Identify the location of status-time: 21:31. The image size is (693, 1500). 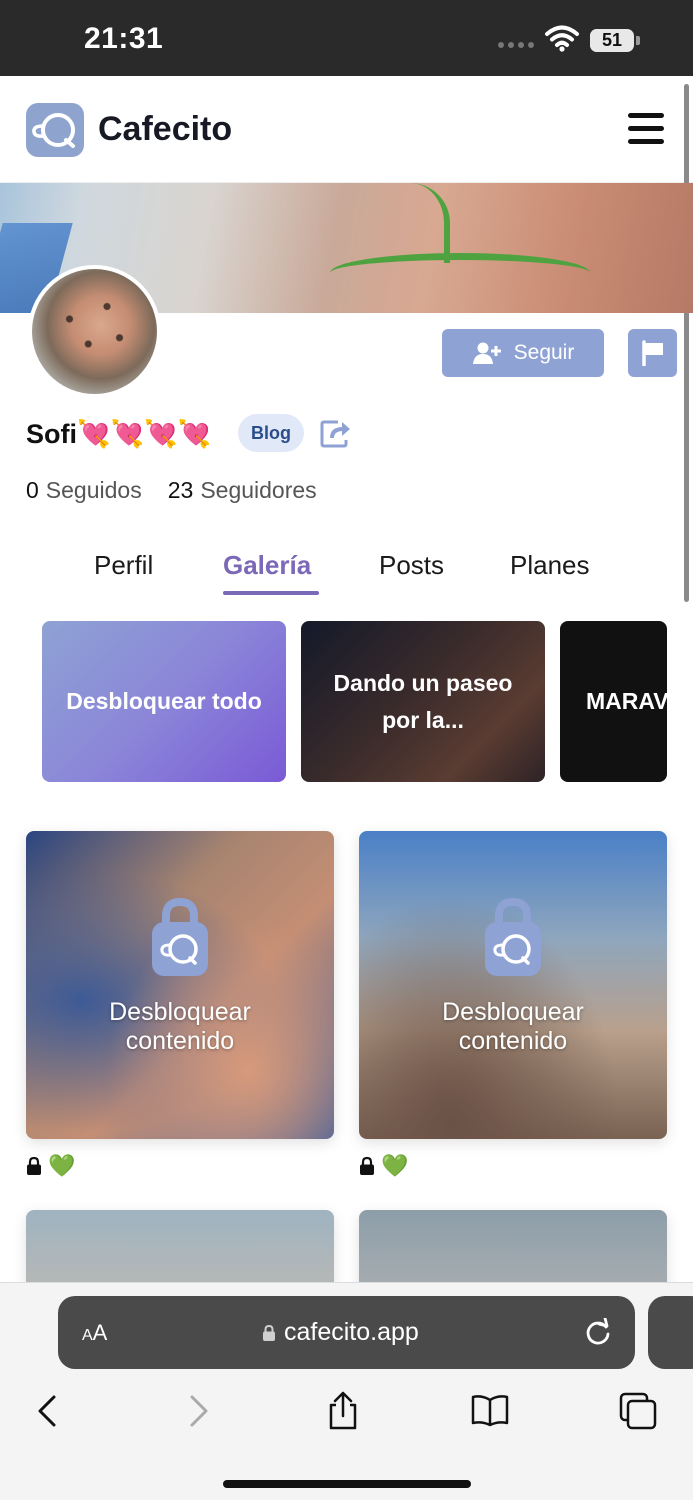
(124, 38).